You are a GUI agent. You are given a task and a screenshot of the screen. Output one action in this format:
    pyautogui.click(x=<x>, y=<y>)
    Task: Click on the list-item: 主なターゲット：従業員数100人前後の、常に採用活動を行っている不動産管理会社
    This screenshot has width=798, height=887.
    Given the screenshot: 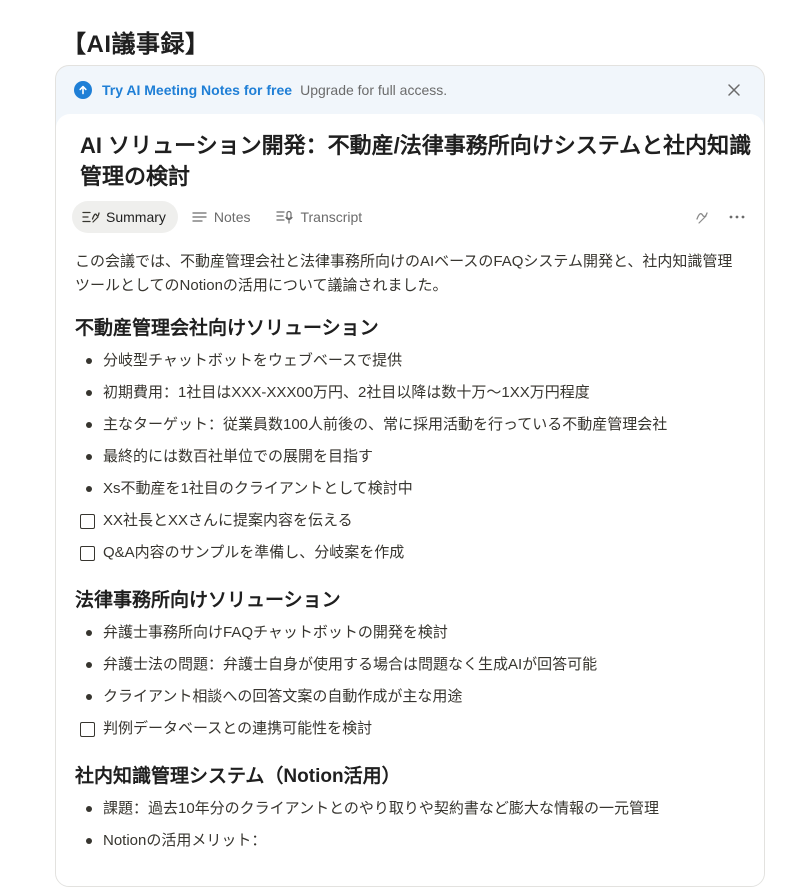 What is the action you would take?
    pyautogui.click(x=411, y=425)
    